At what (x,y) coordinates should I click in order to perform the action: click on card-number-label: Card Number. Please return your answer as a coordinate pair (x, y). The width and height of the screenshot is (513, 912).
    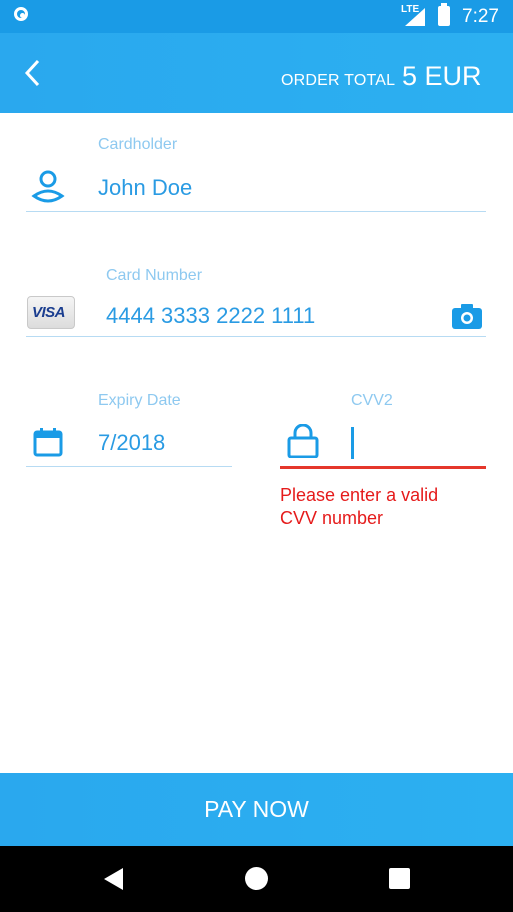
    Looking at the image, I should click on (154, 275).